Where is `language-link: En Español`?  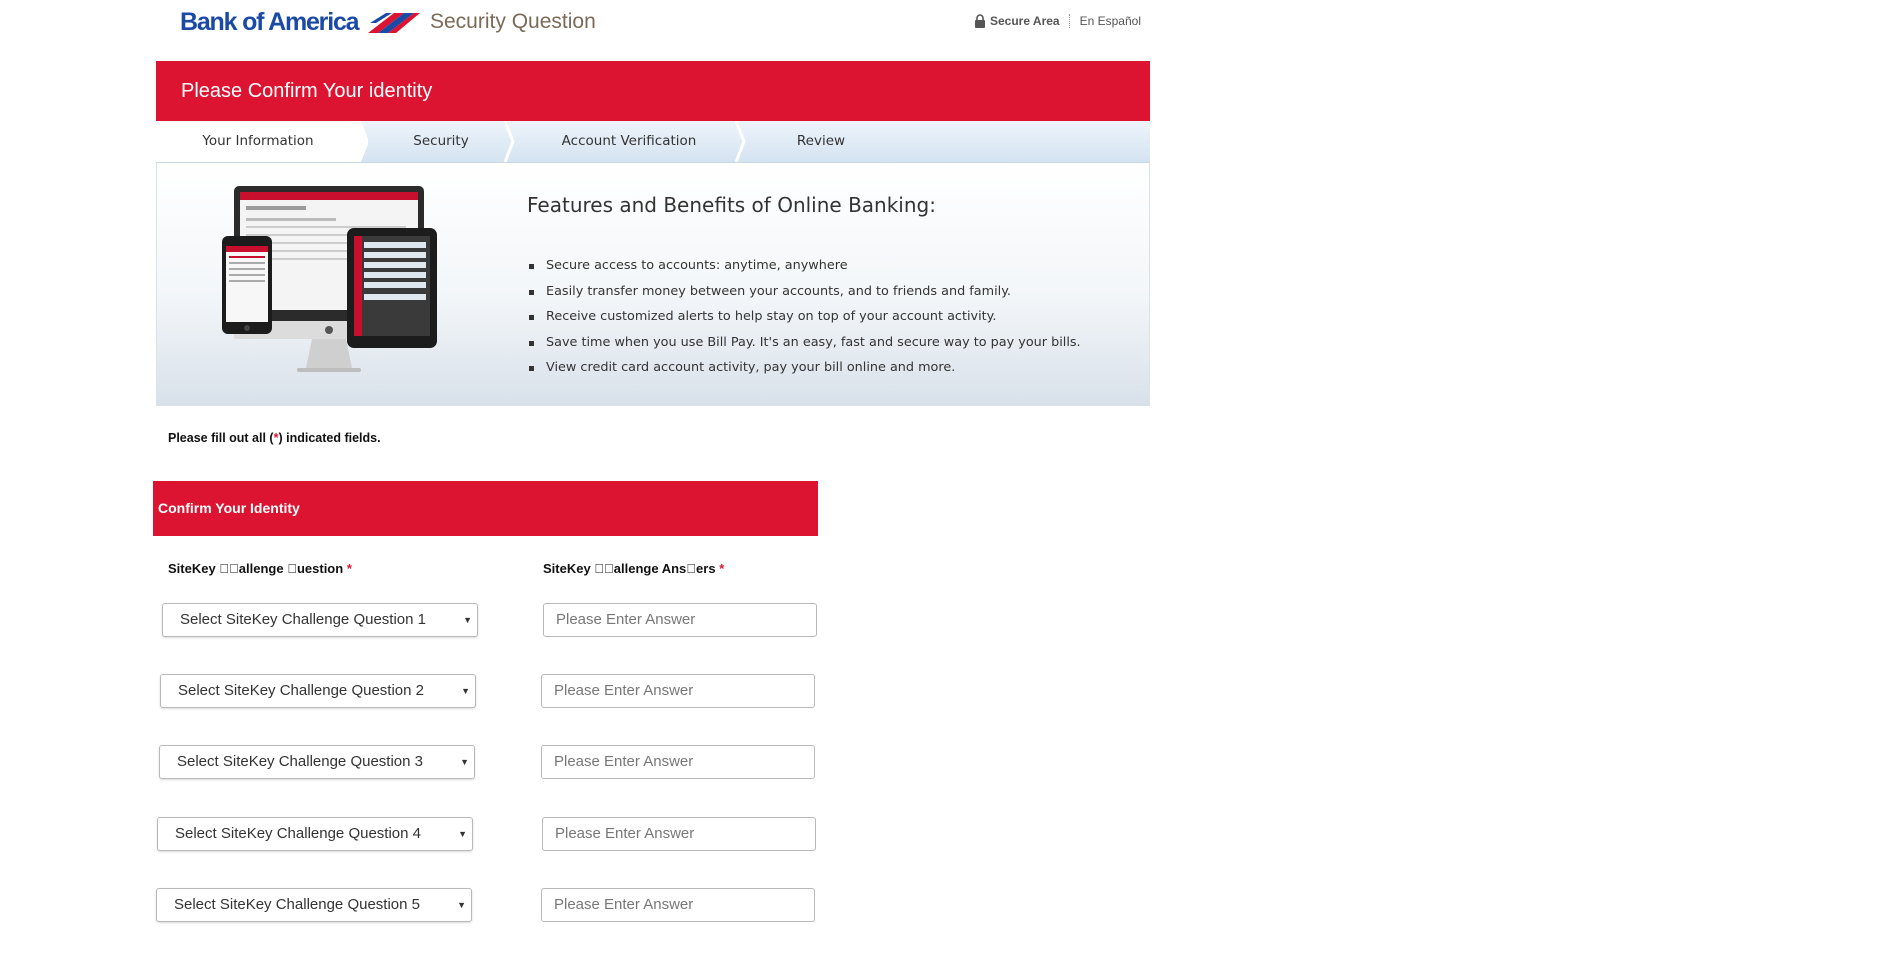 language-link: En Español is located at coordinates (1110, 21).